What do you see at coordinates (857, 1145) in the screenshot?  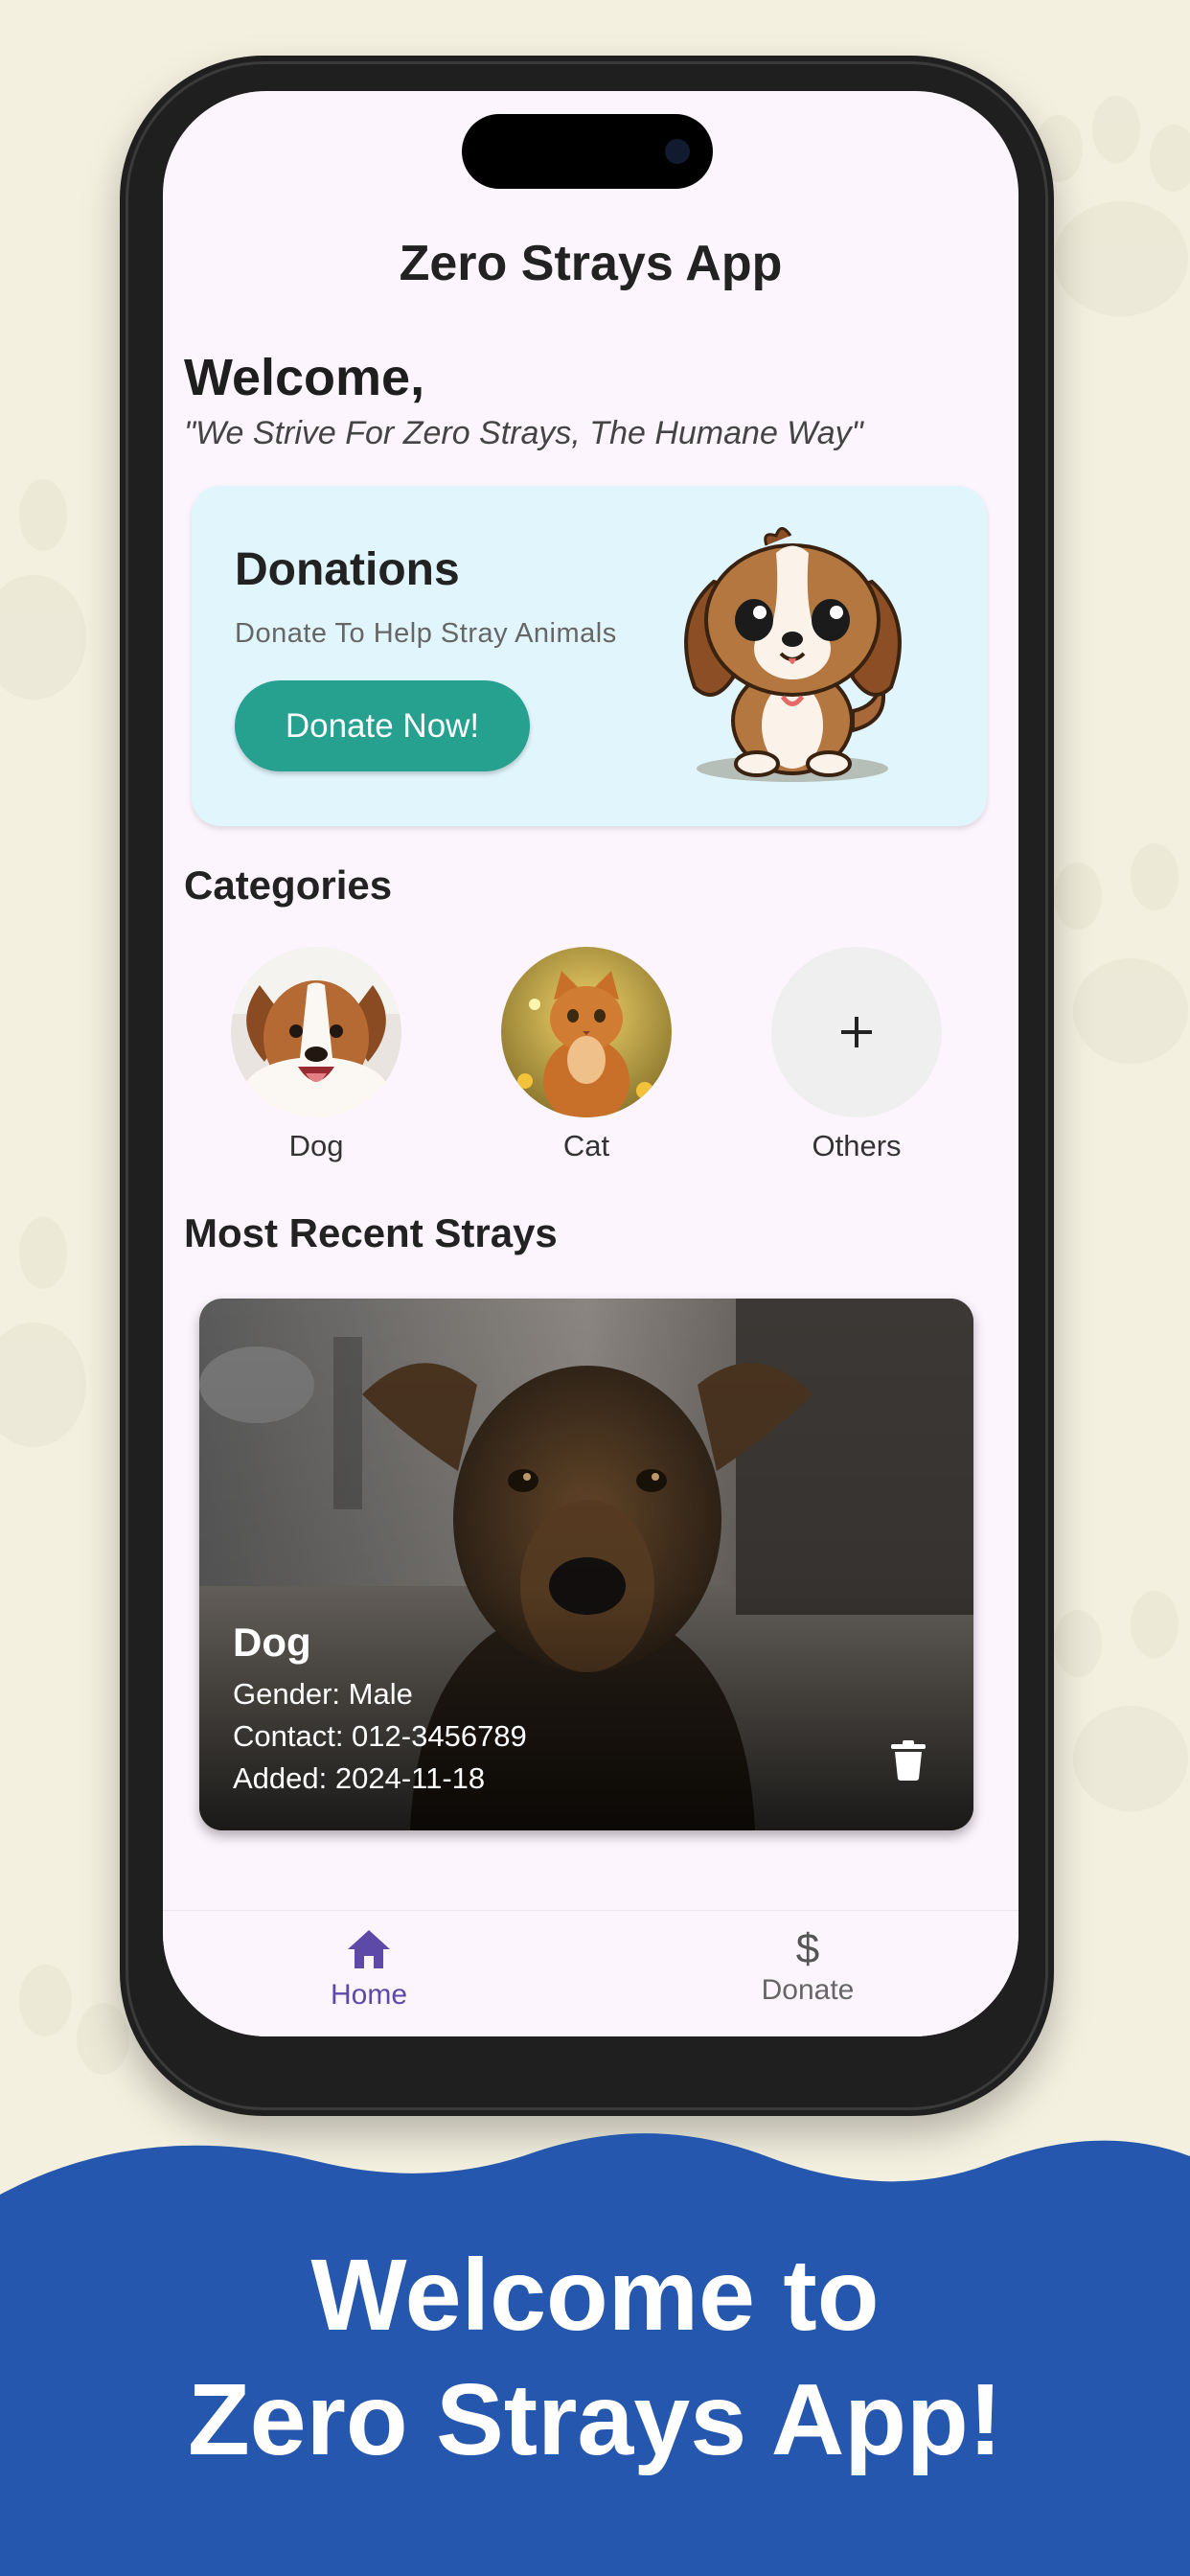 I see `category-label: Others` at bounding box center [857, 1145].